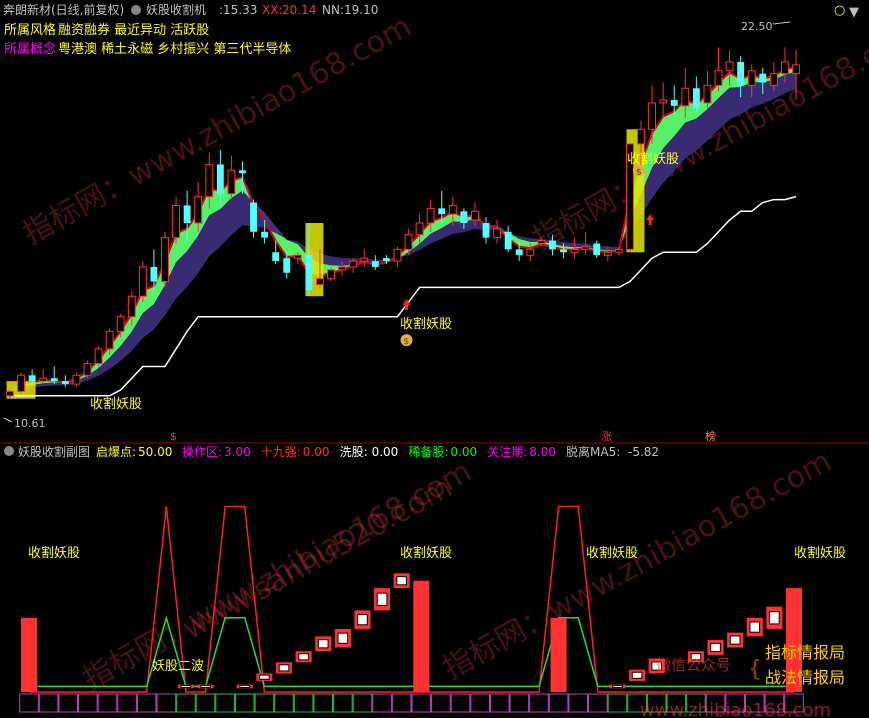 The height and width of the screenshot is (718, 869). I want to click on sub-value-label: 操作区:, so click(202, 451).